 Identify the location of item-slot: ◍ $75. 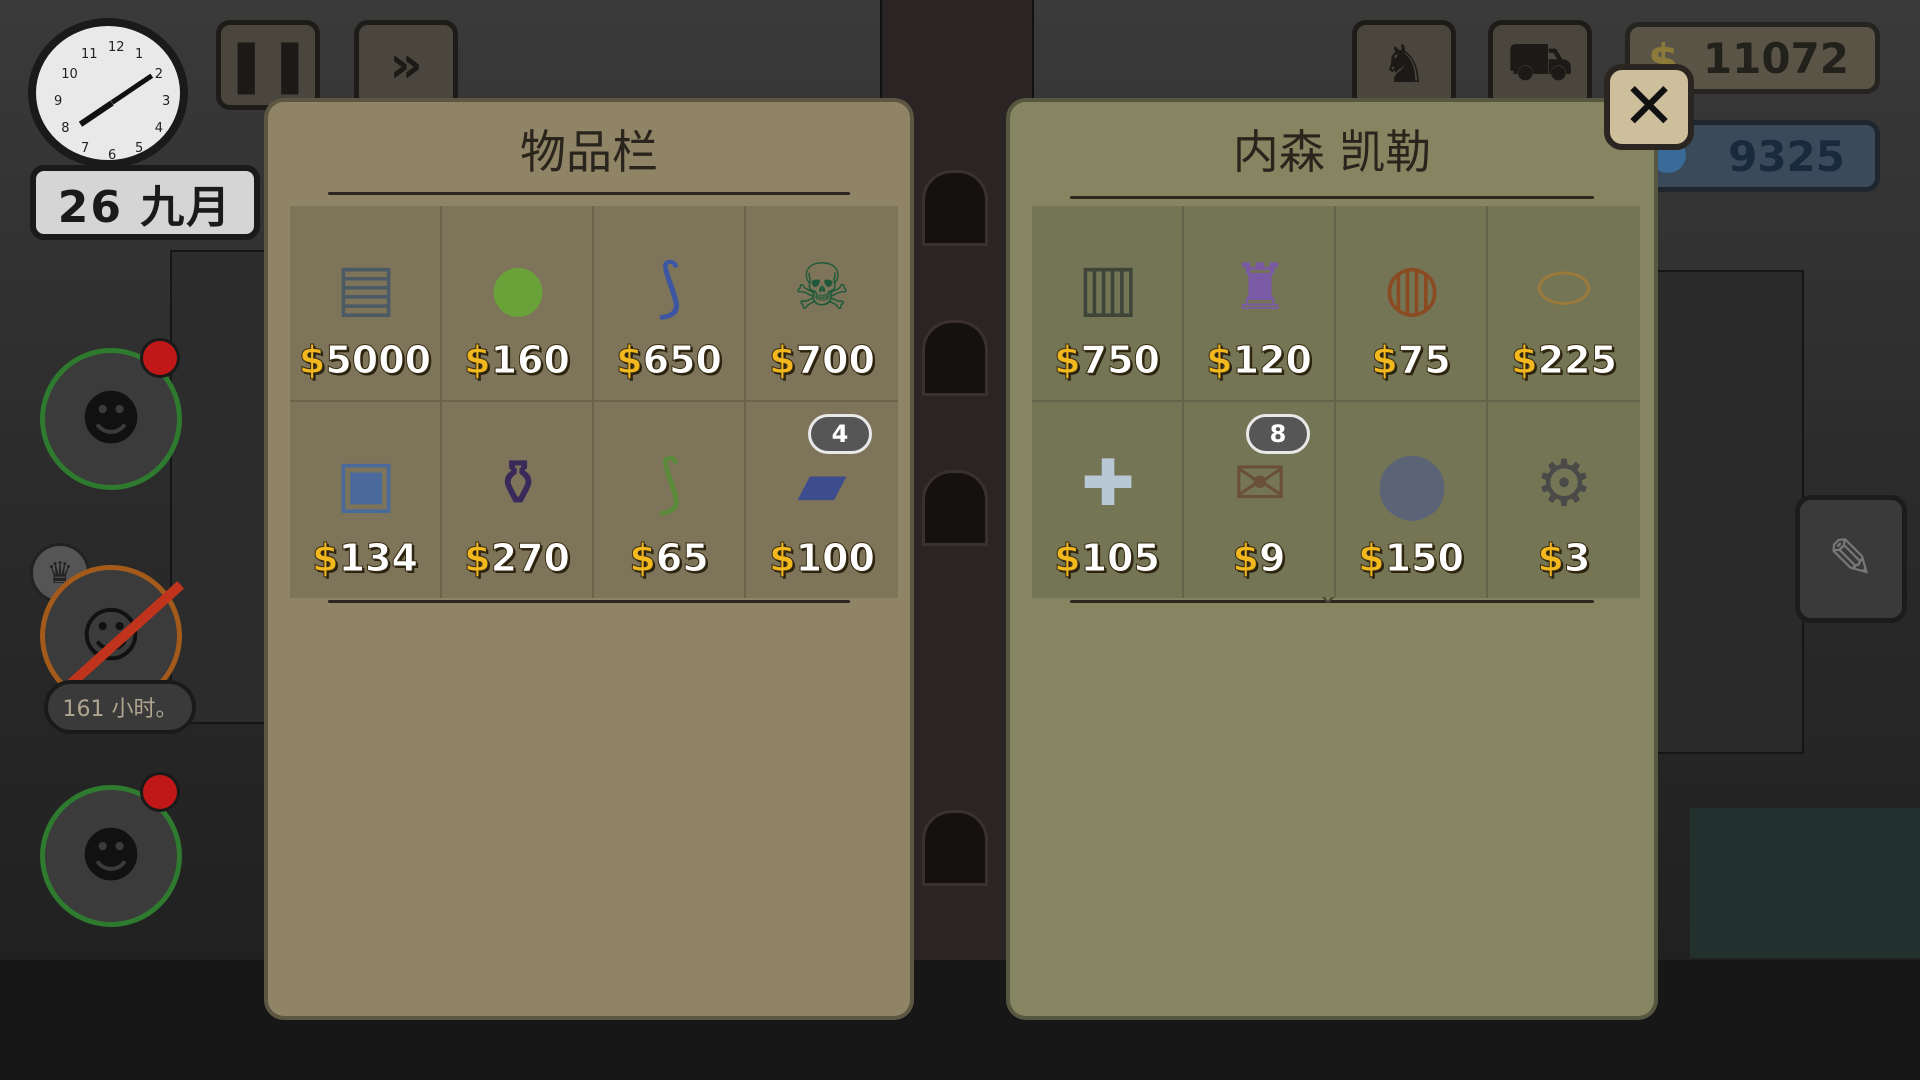
(1412, 304).